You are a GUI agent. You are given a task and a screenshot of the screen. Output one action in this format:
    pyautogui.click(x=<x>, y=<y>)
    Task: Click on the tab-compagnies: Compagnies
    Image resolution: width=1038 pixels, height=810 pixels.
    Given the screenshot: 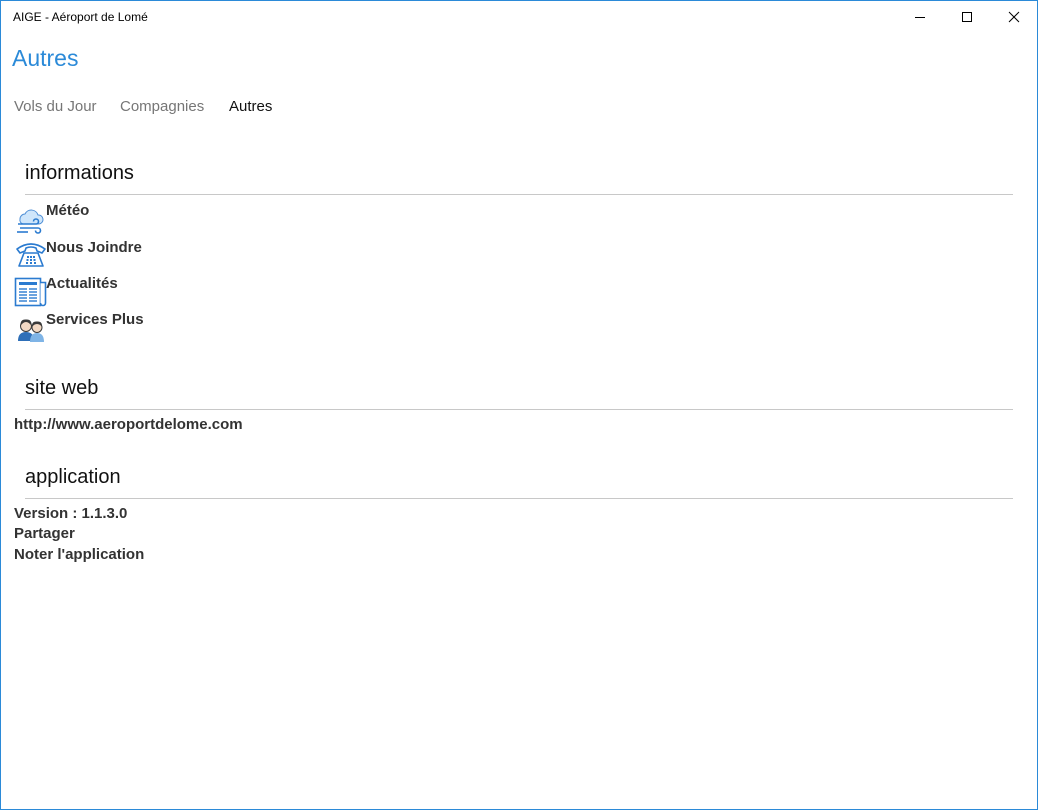 What is the action you would take?
    pyautogui.click(x=162, y=106)
    